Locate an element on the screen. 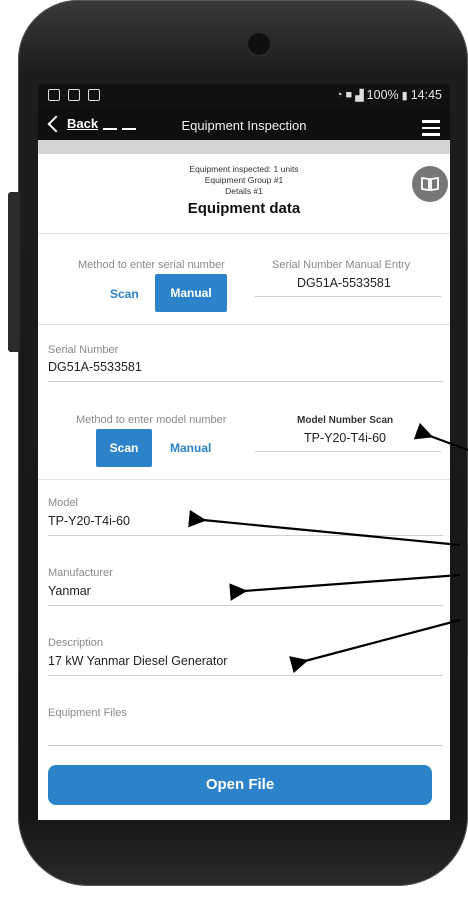  arrow-description is located at coordinates (375, 646).